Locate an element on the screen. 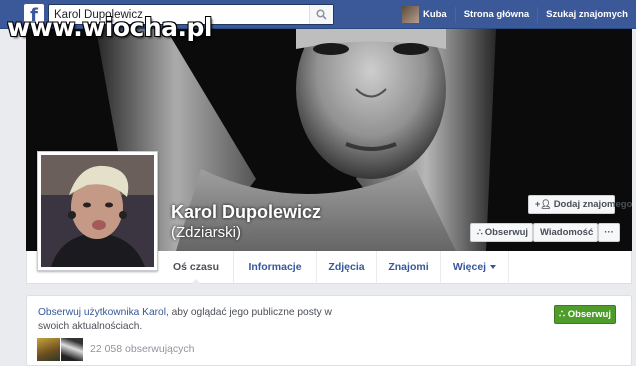 The image size is (636, 366). tab-photos: Zdjęcia is located at coordinates (347, 267).